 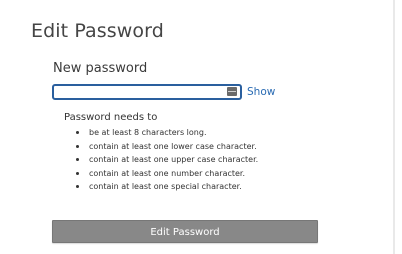 I want to click on requirement-item: be at least 8 characters long., so click(x=214, y=133).